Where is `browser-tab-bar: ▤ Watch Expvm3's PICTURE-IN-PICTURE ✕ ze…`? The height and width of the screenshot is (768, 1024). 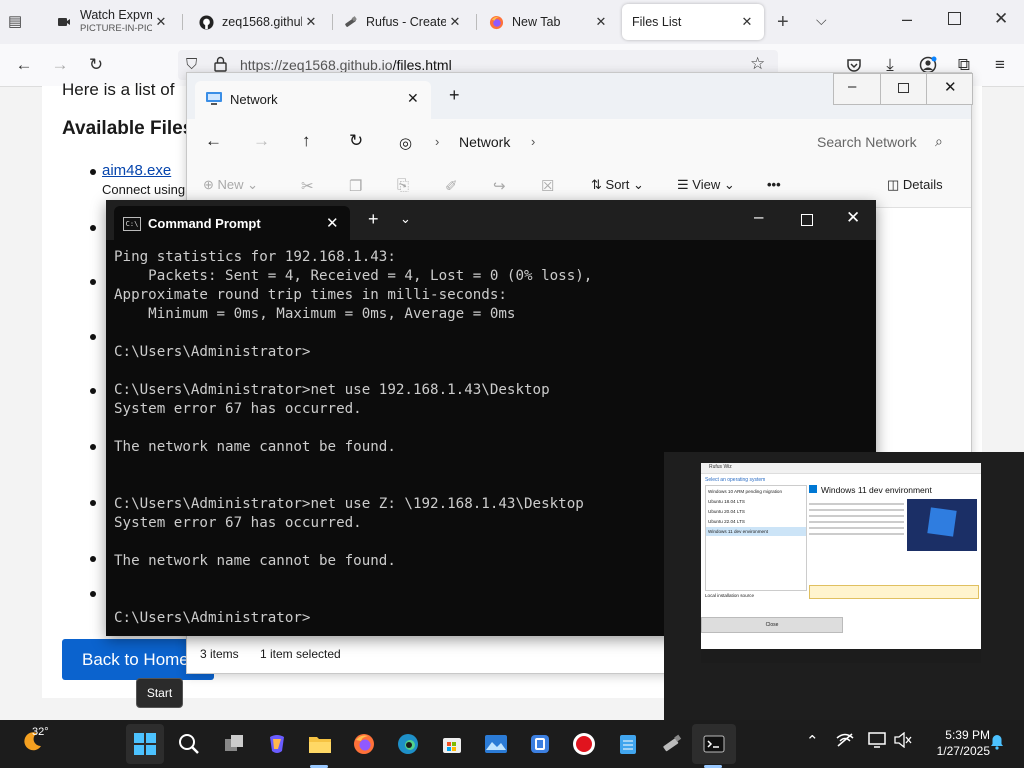 browser-tab-bar: ▤ Watch Expvm3's PICTURE-IN-PICTURE ✕ ze… is located at coordinates (512, 22).